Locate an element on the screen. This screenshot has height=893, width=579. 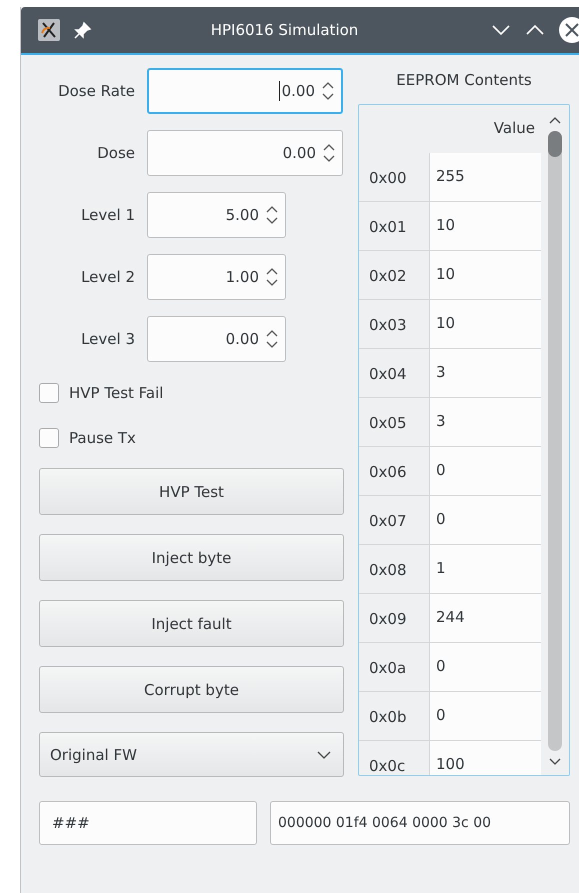
scroll-down-icon is located at coordinates (555, 762).